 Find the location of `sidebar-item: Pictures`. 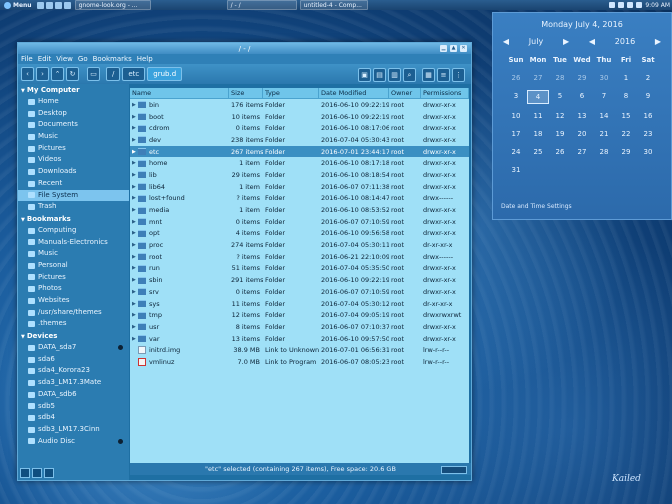

sidebar-item: Pictures is located at coordinates (73, 278).